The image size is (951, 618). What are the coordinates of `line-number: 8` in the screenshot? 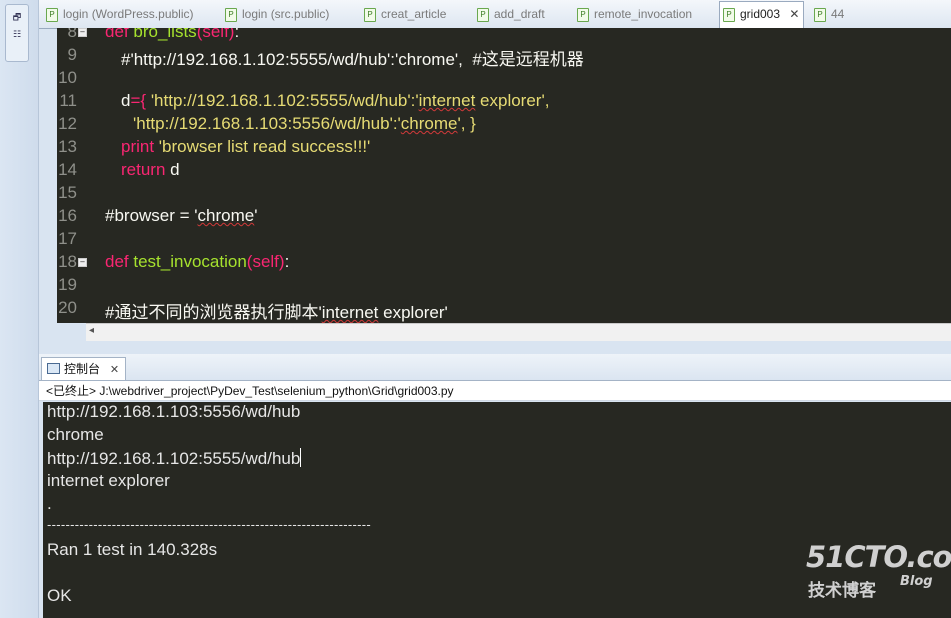 It's located at (72, 34).